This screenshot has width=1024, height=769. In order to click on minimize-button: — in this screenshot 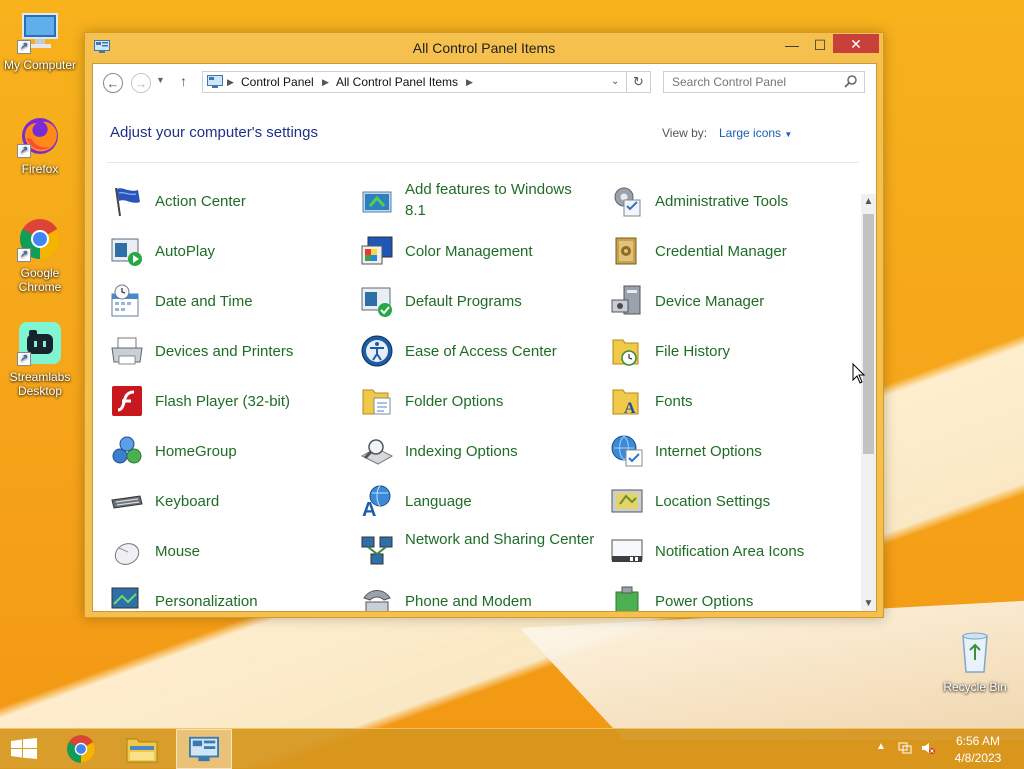, I will do `click(792, 45)`.